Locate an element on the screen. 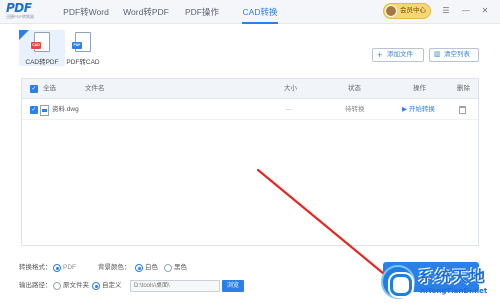 This screenshot has height=306, width=500. start-convert-label: 开始转换 is located at coordinates (421, 109).